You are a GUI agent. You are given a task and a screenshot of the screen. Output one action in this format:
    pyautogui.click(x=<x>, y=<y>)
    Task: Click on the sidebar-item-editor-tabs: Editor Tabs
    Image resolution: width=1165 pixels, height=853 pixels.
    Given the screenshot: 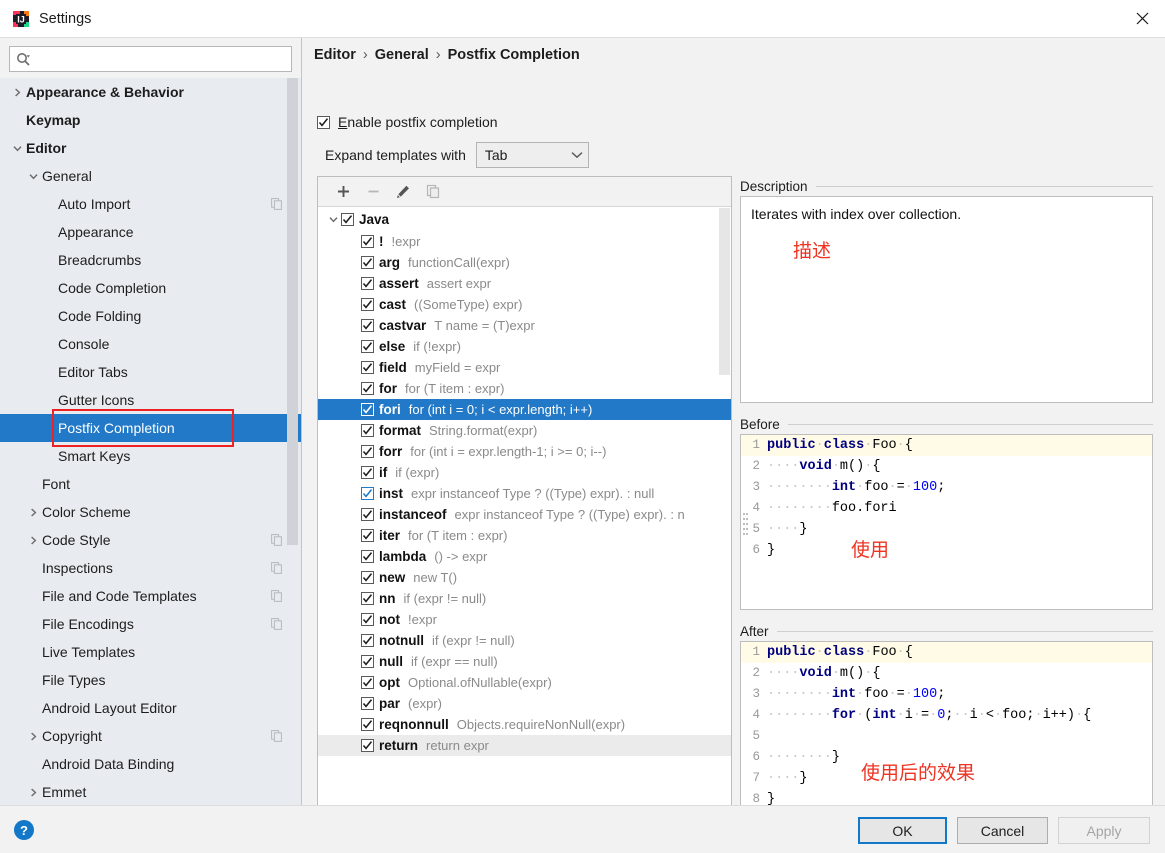 What is the action you would take?
    pyautogui.click(x=150, y=372)
    